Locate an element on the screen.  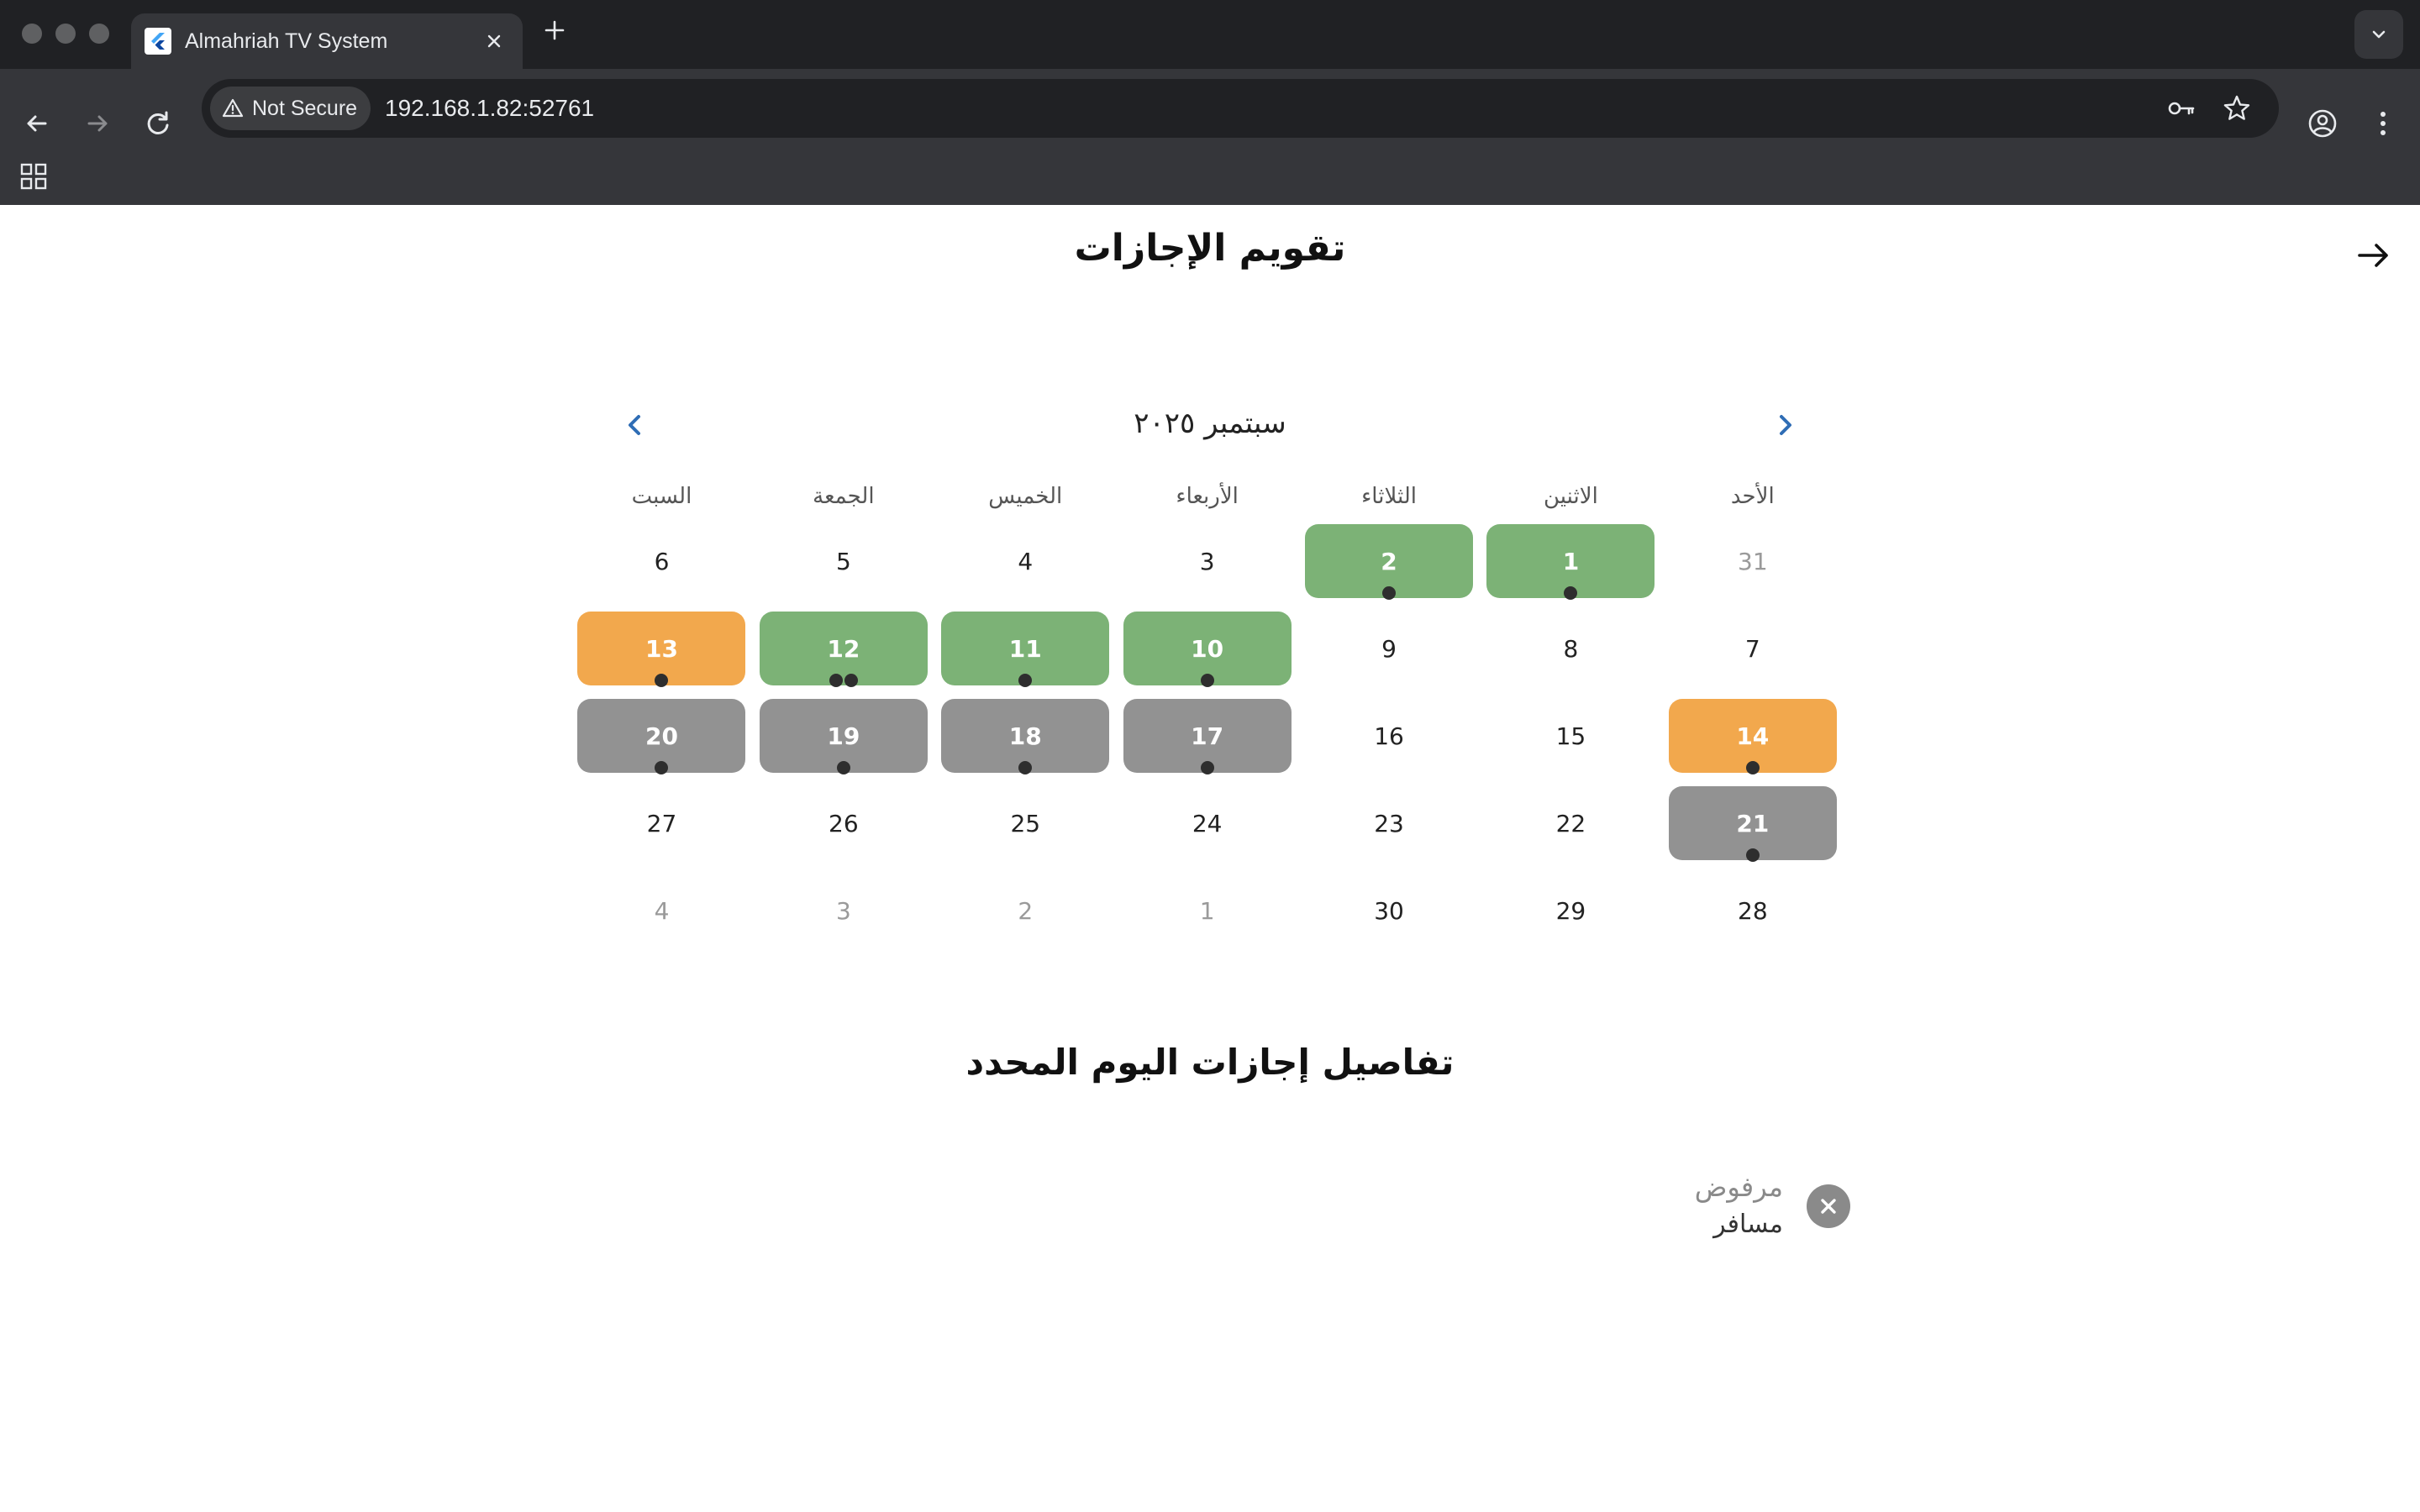
day-number: 11 is located at coordinates (1025, 648).